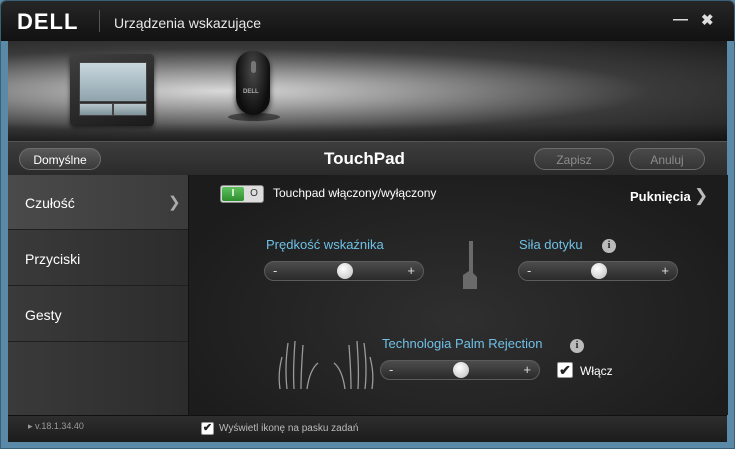  I want to click on palm-rejection-enable-checkbox: ✔, so click(565, 370).